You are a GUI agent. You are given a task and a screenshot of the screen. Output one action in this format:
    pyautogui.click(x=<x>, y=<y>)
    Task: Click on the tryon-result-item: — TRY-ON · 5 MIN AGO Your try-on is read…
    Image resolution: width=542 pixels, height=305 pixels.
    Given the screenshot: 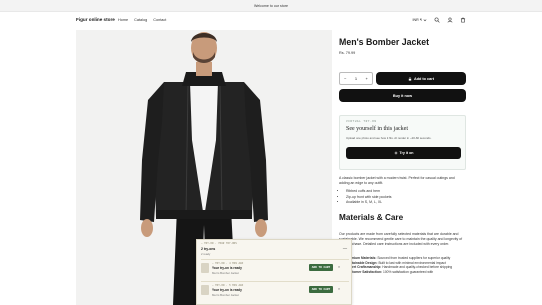 What is the action you would take?
    pyautogui.click(x=275, y=289)
    